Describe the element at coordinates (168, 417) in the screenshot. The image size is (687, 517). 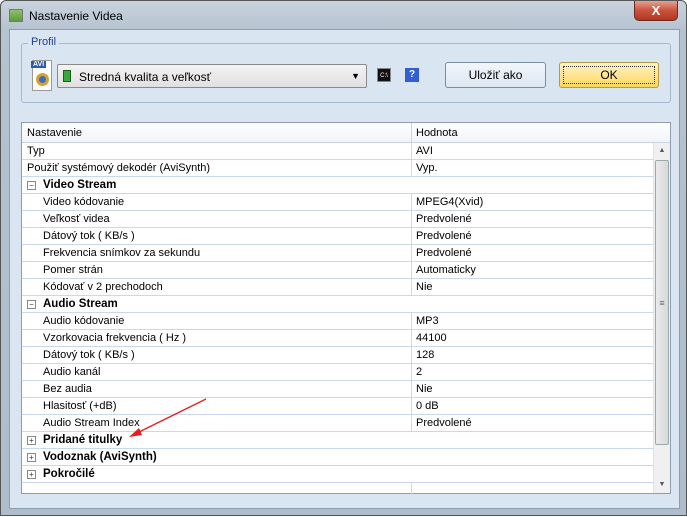
I see `annotation-arrow` at that location.